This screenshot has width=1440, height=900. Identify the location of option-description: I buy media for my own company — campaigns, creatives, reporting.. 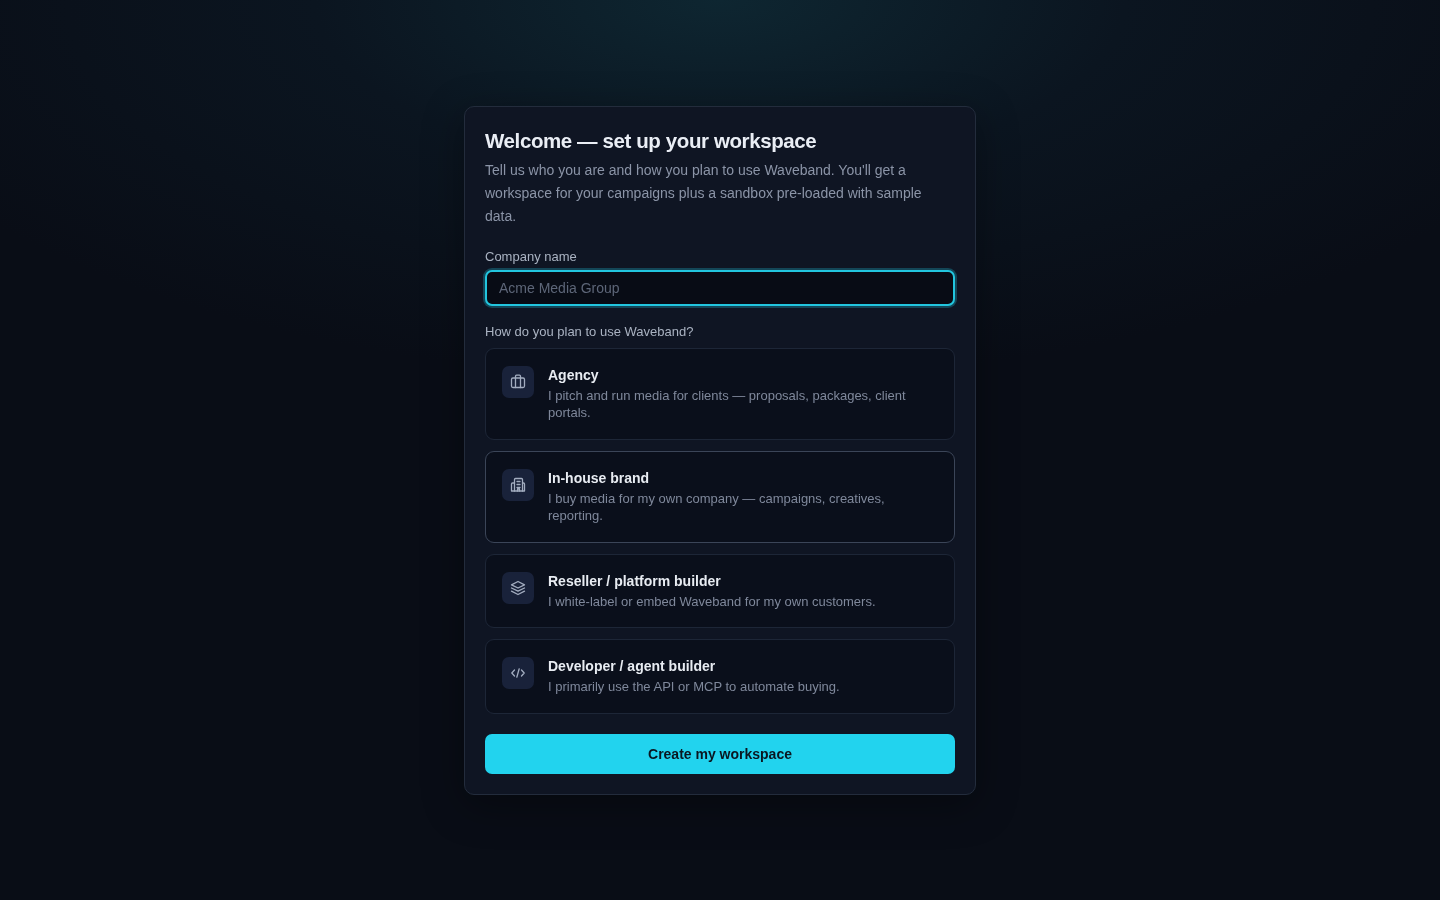
(717, 507).